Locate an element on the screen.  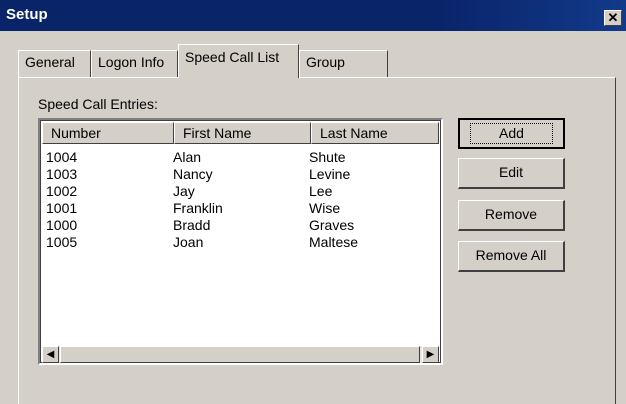
cell-number: 1003 is located at coordinates (62, 174).